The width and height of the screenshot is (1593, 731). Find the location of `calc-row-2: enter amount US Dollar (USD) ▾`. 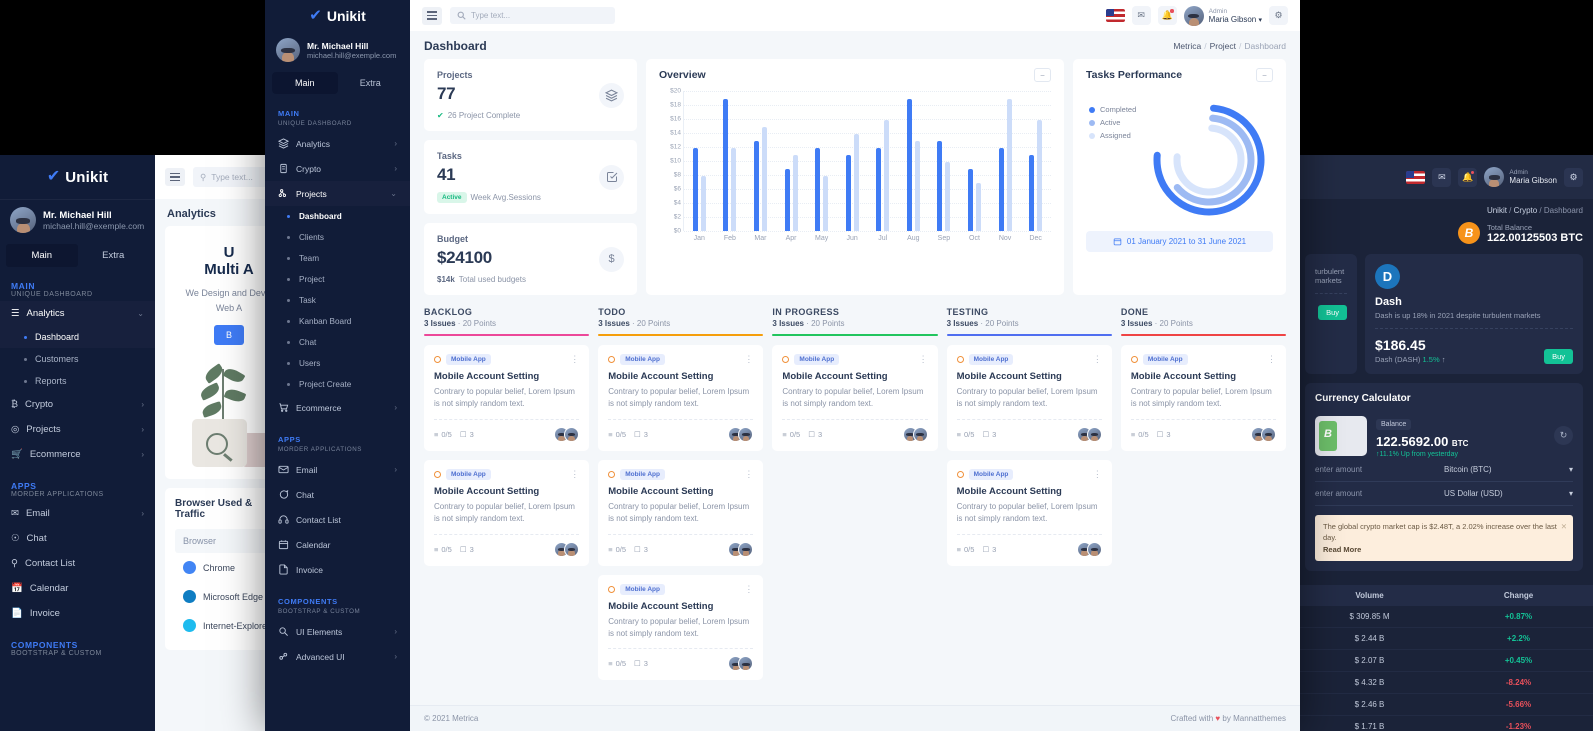

calc-row-2: enter amount US Dollar (USD) ▾ is located at coordinates (1444, 494).